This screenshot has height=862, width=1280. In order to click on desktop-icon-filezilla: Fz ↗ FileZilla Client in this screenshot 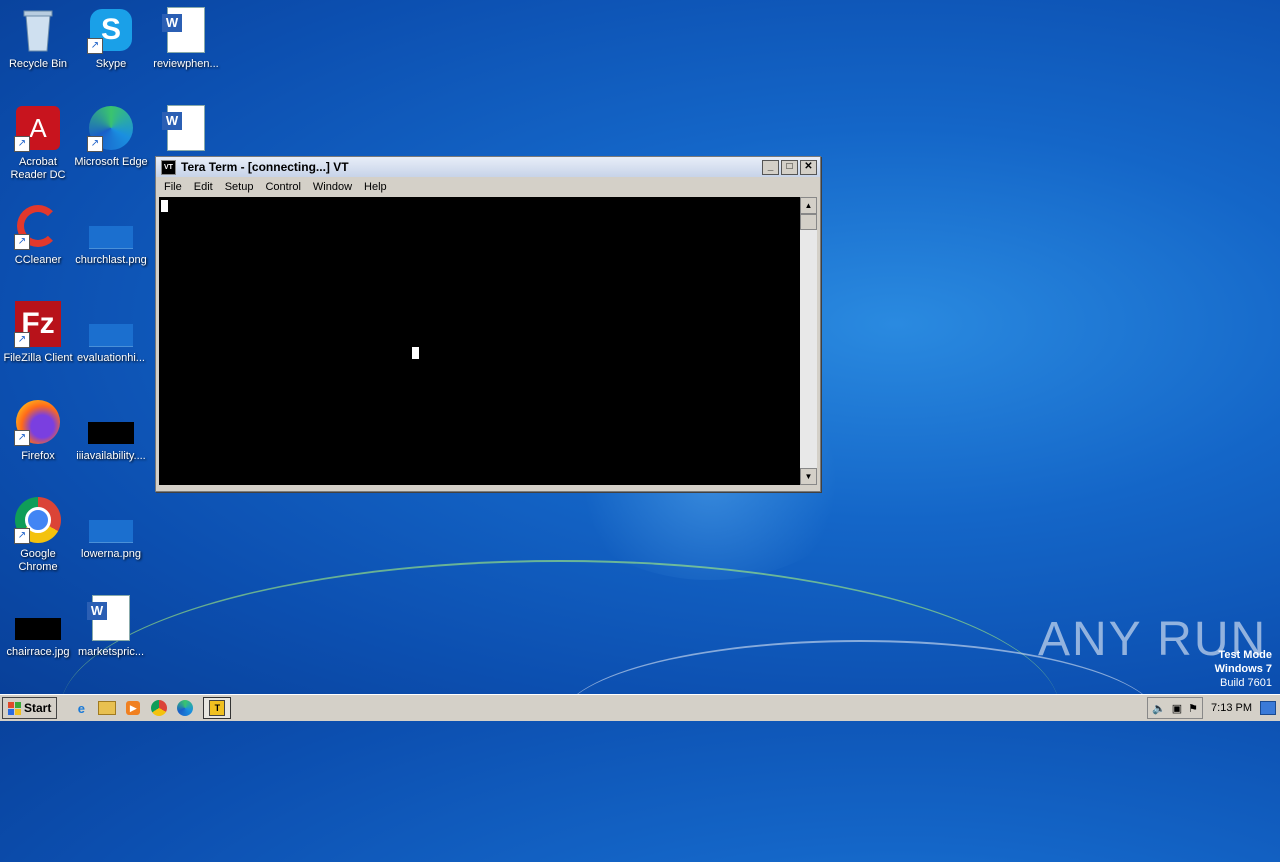, I will do `click(38, 332)`.